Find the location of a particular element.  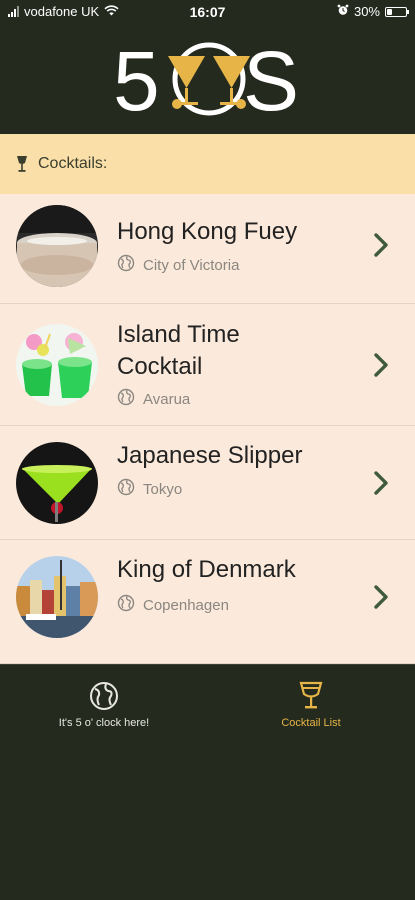

section-title: Cocktails: is located at coordinates (73, 163).